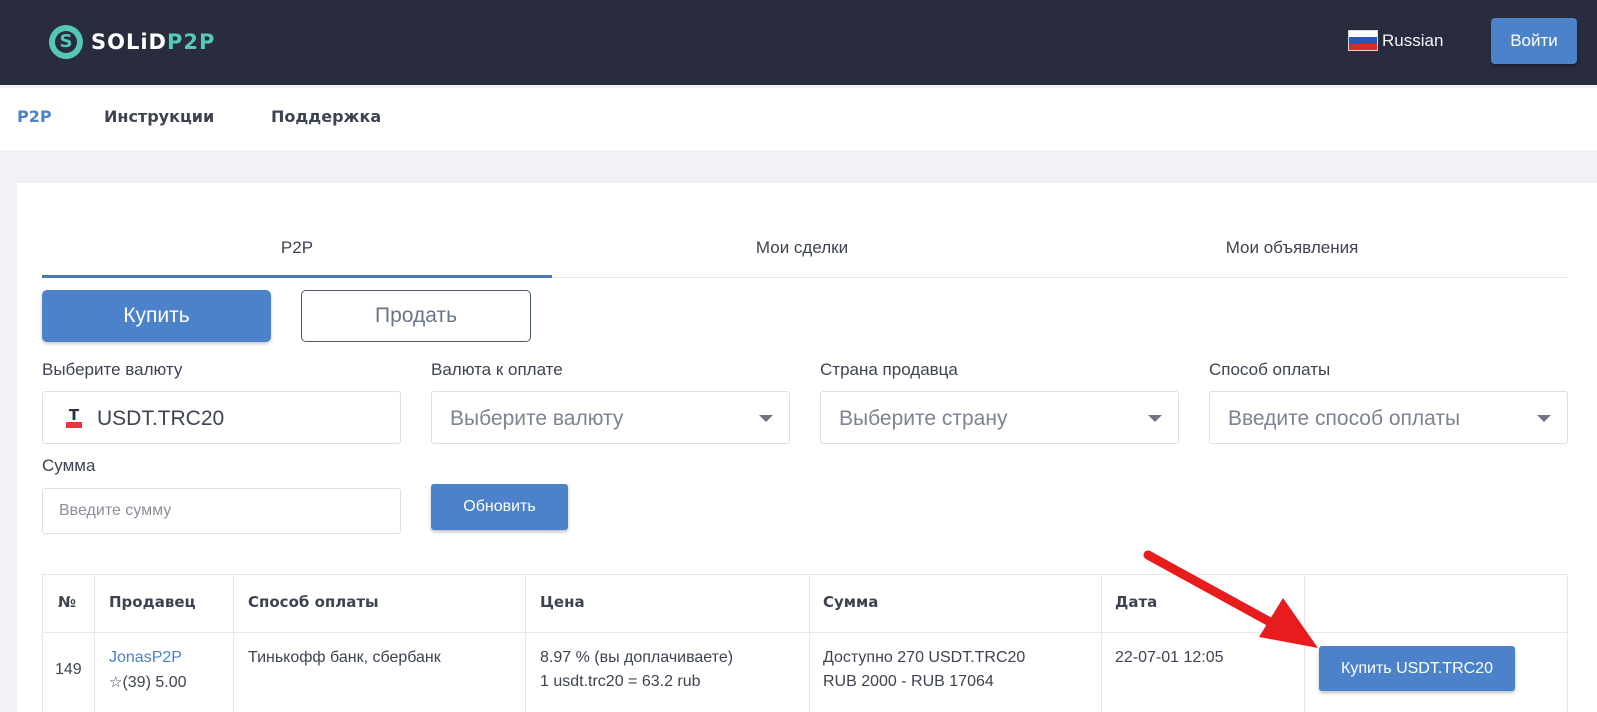  I want to click on buy-usdt-button: Купить USDT.TRC20, so click(1417, 668).